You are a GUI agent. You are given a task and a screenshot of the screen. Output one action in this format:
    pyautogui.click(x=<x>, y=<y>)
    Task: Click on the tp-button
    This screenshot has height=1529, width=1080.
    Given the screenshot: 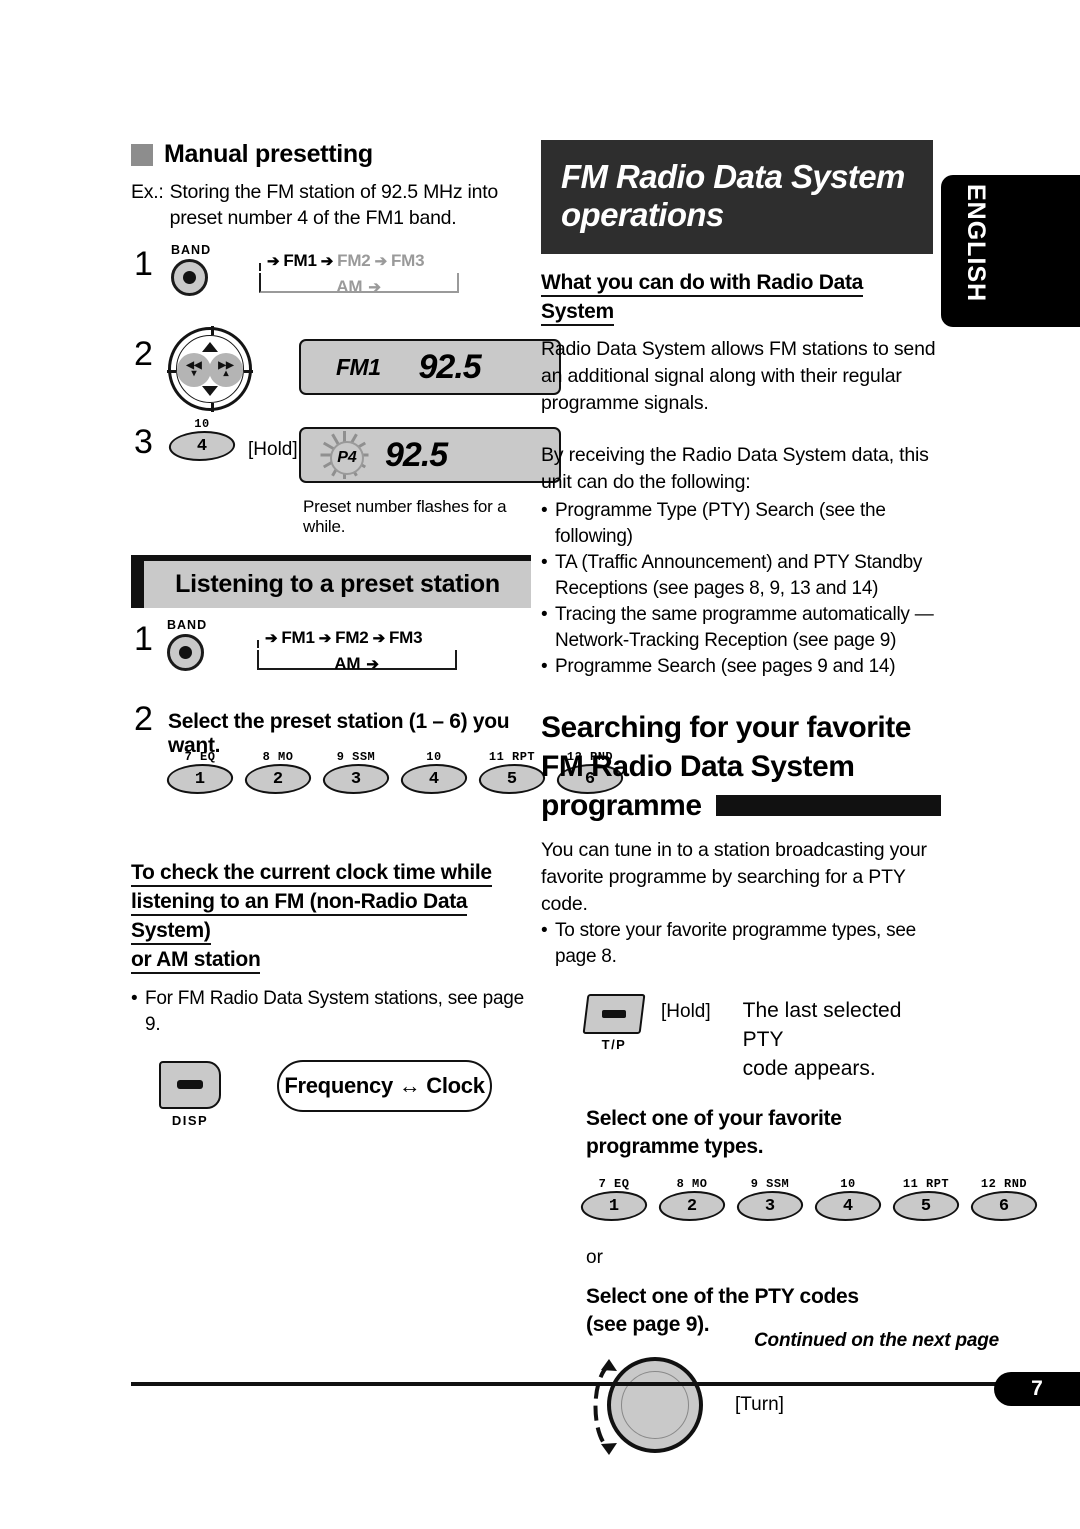 What is the action you would take?
    pyautogui.click(x=614, y=1014)
    